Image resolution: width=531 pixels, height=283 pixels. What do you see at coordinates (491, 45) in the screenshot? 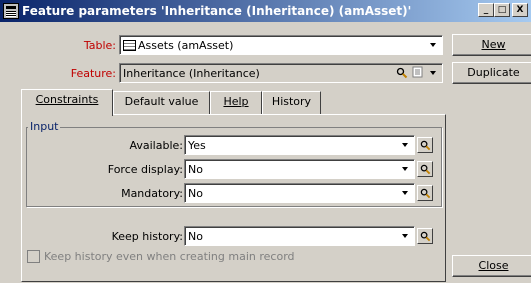
I see `new-button: New` at bounding box center [491, 45].